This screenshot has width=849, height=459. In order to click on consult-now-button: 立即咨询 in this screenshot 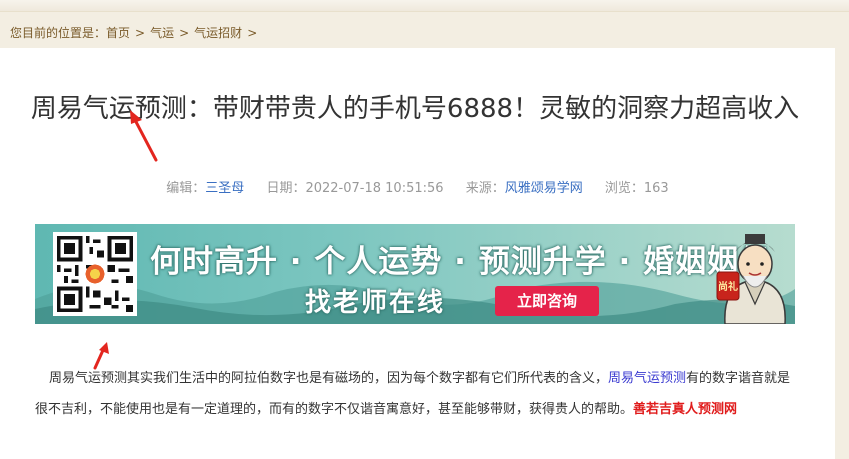, I will do `click(547, 301)`.